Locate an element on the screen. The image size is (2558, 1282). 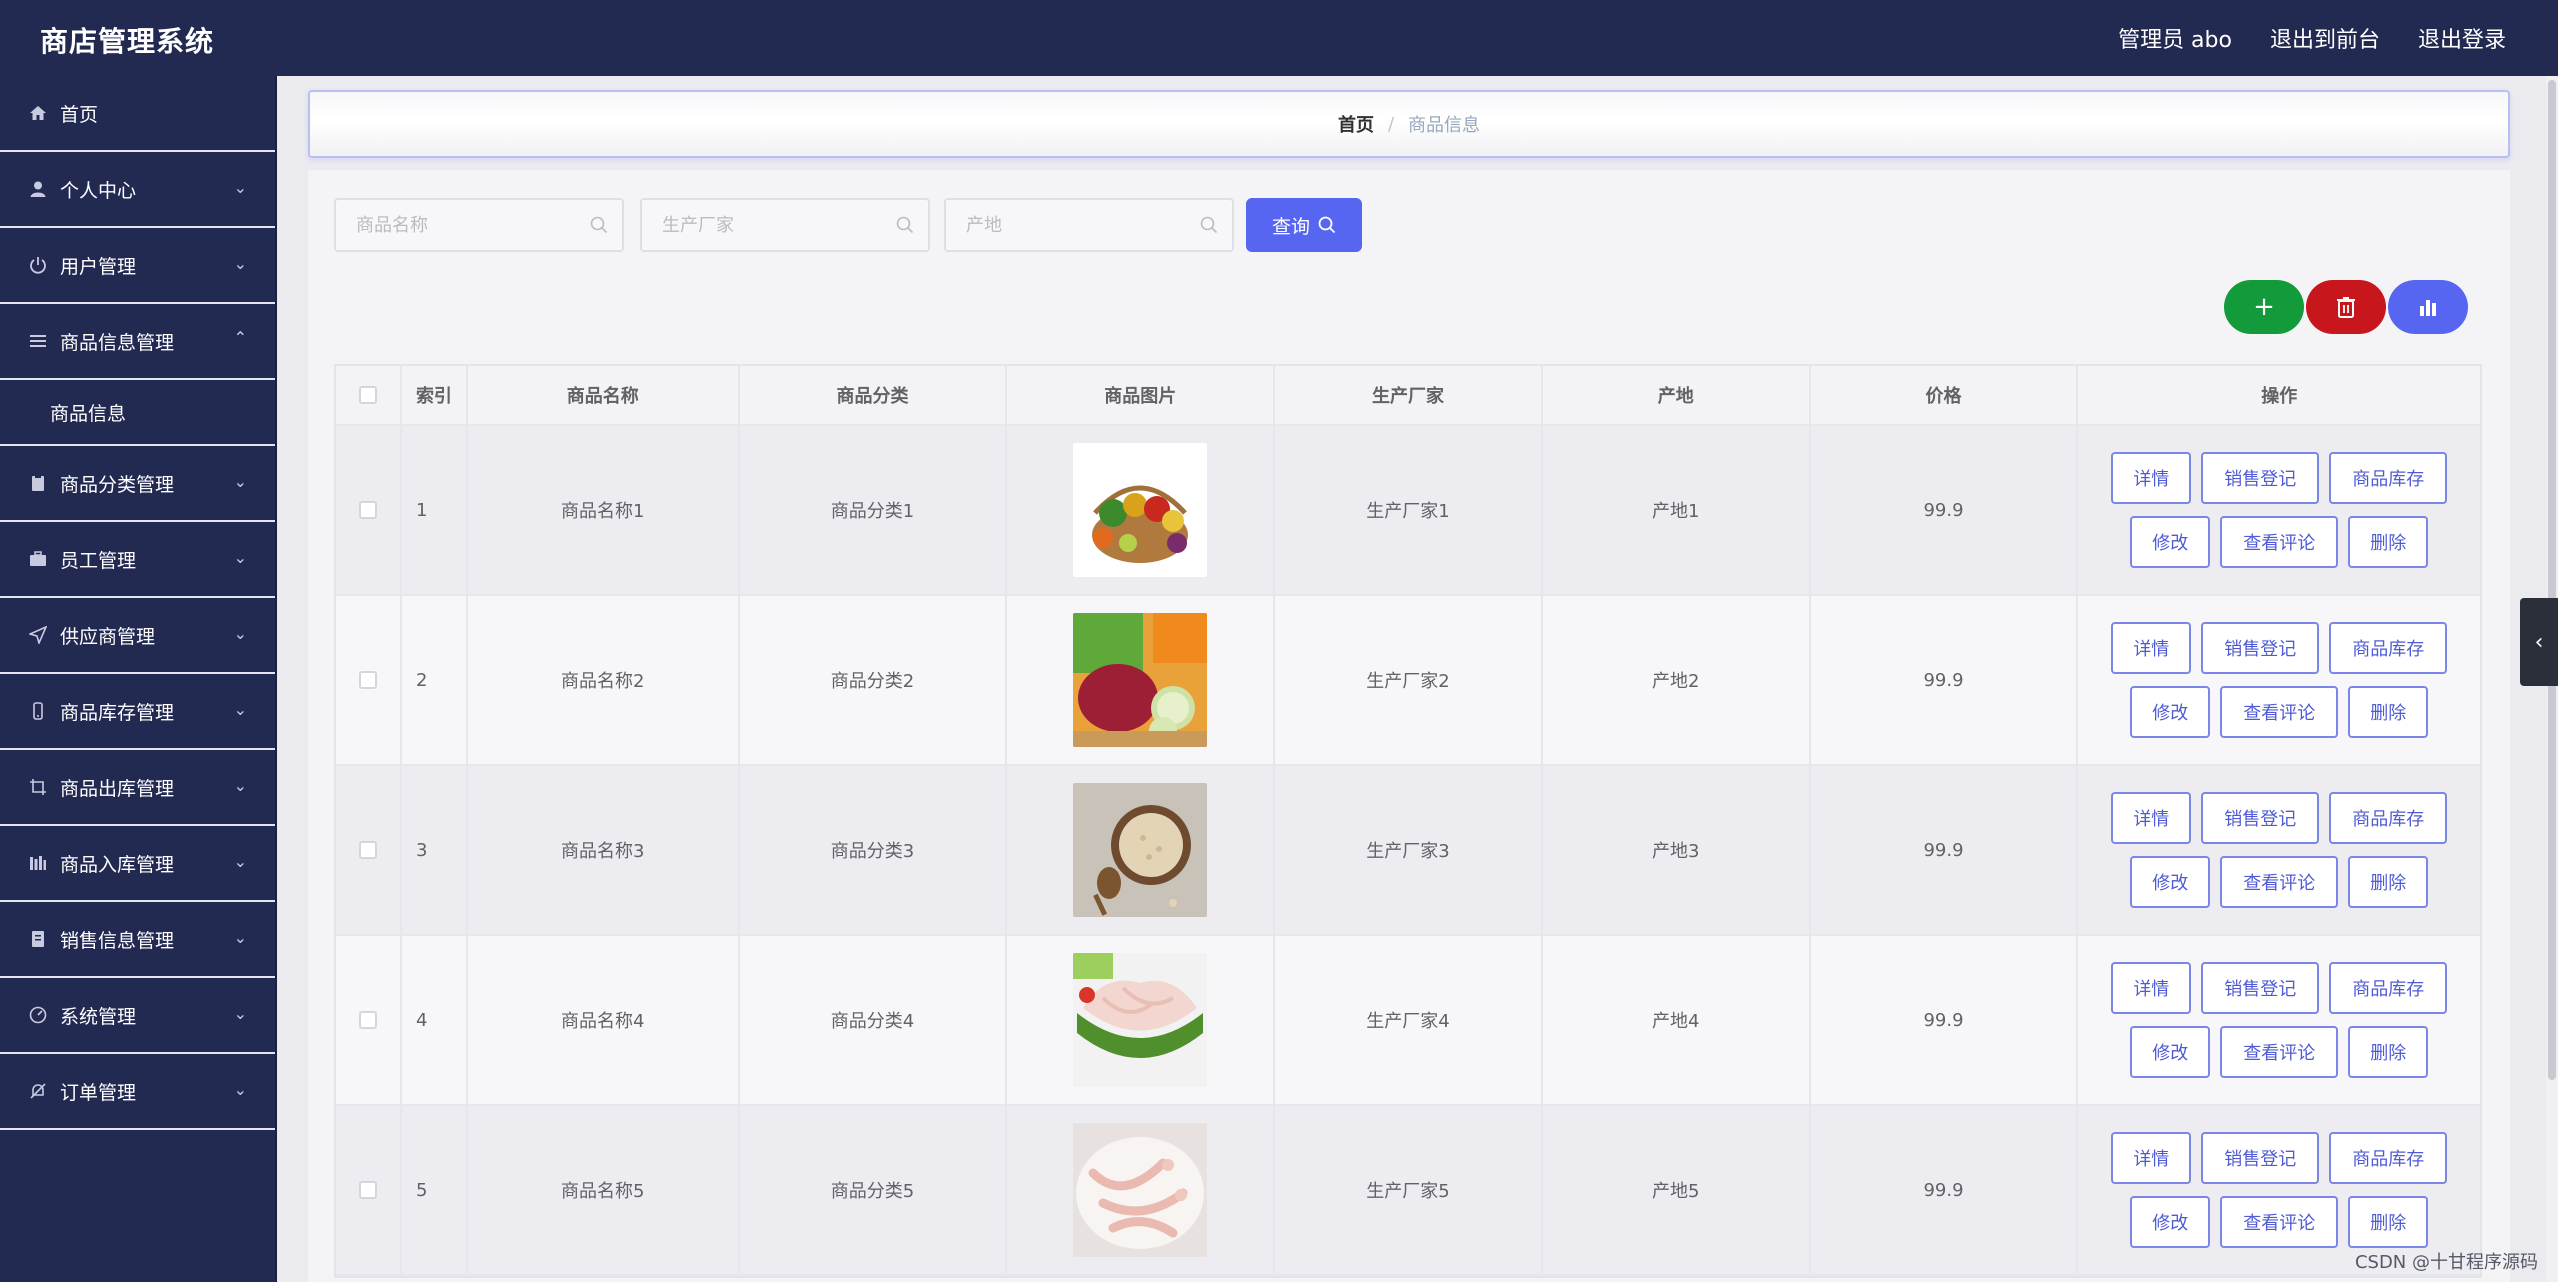
sidebar-item-label: 用户管理 is located at coordinates (98, 266).